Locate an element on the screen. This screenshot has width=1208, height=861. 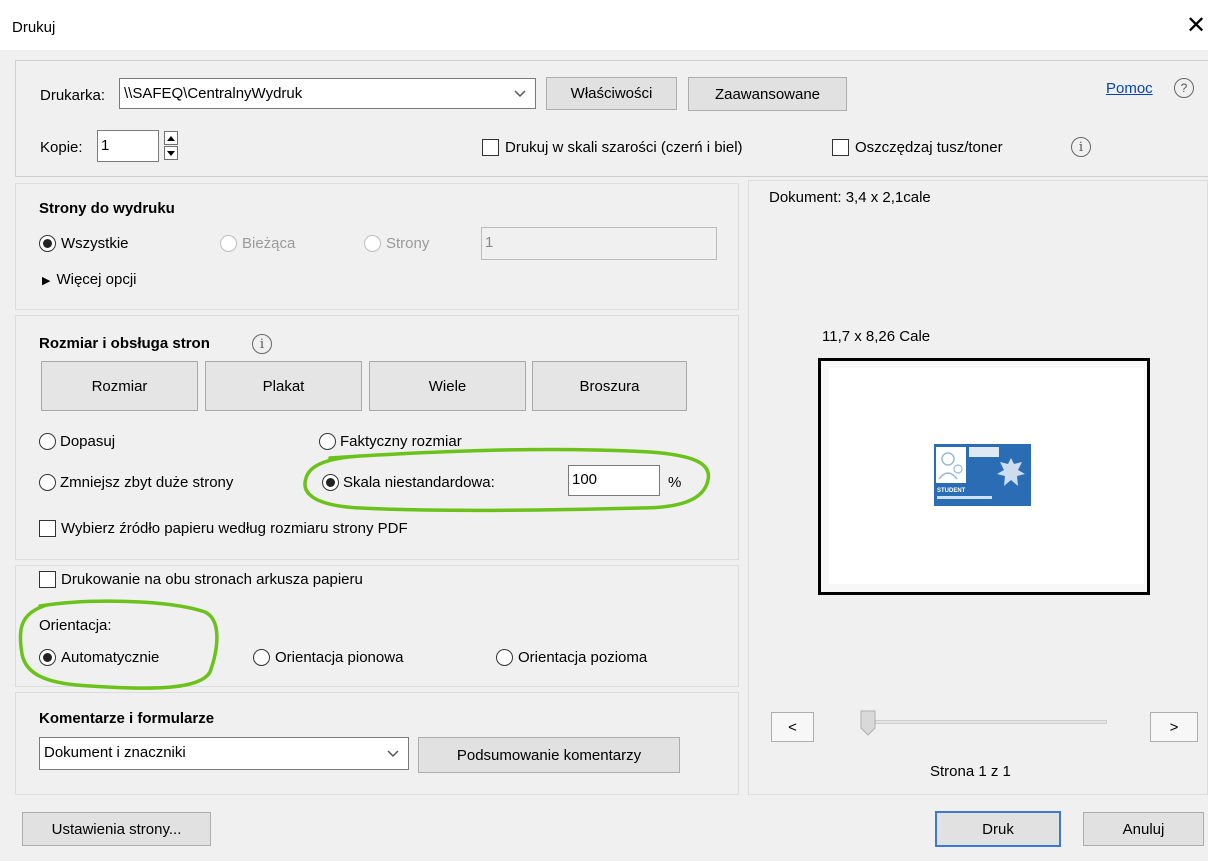
shrink-radio is located at coordinates (47, 482).